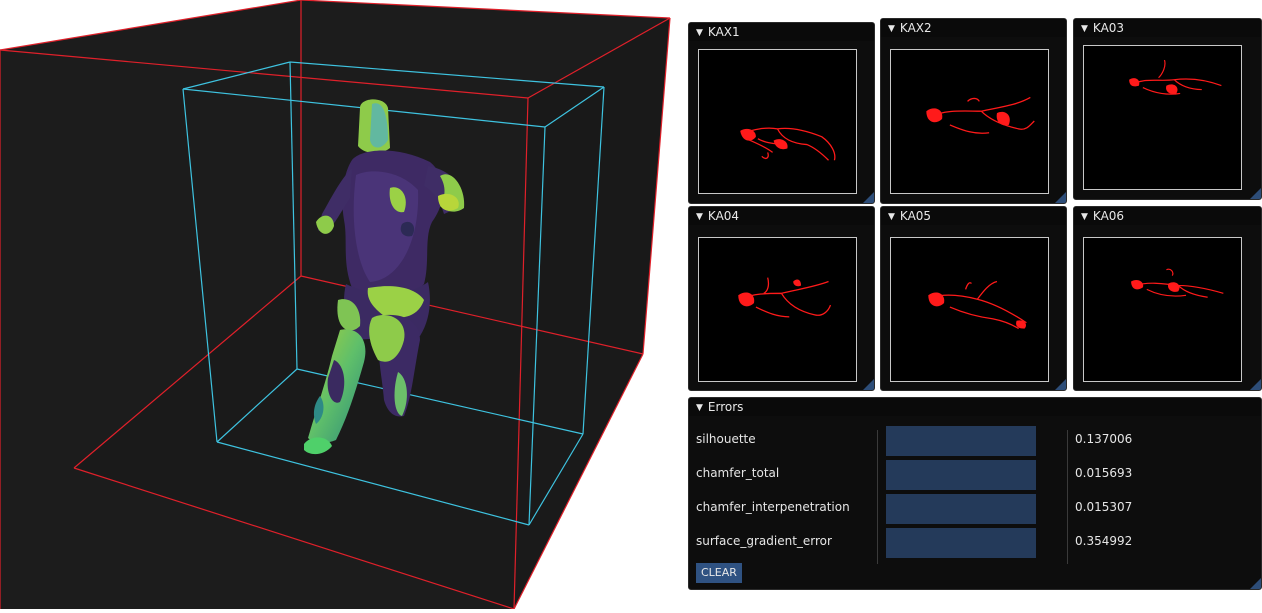 This screenshot has width=1262, height=613. I want to click on error-label: chamfer_total, so click(738, 473).